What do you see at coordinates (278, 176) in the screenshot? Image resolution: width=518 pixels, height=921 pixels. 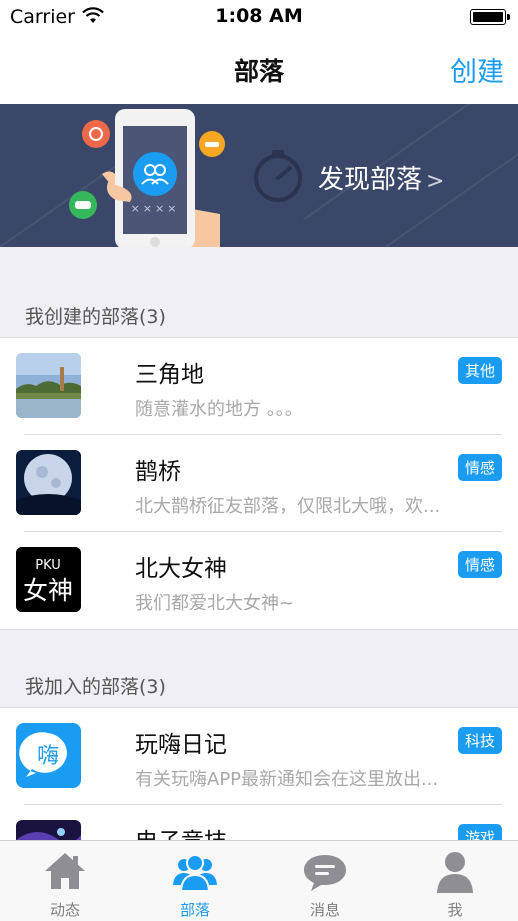 I see `compass-icon` at bounding box center [278, 176].